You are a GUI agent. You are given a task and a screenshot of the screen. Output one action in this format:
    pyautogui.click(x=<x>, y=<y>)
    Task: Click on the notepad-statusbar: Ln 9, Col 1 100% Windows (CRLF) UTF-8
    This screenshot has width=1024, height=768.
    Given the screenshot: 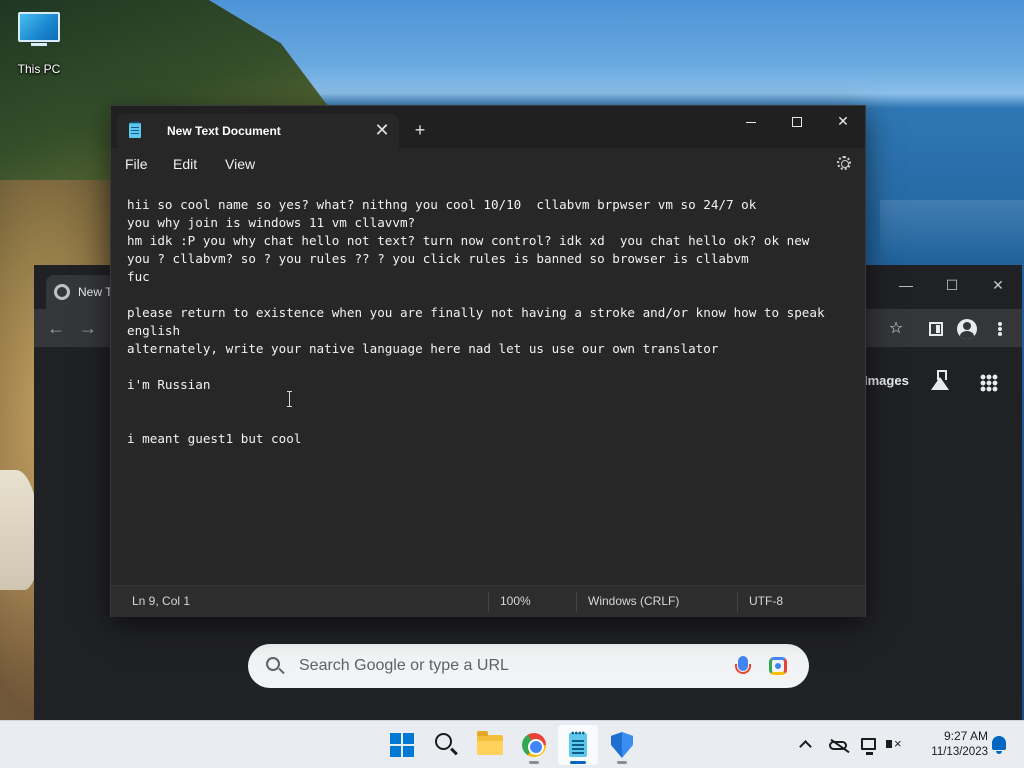 What is the action you would take?
    pyautogui.click(x=488, y=601)
    